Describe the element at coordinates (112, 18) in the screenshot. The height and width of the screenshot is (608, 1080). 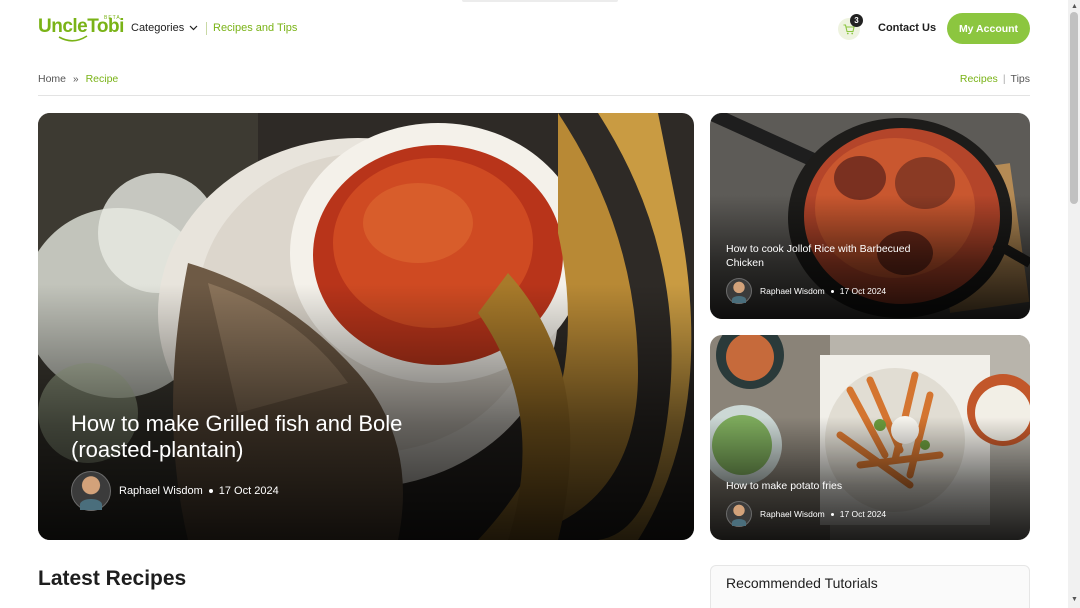
I see `logo-beta-tag: BETA` at that location.